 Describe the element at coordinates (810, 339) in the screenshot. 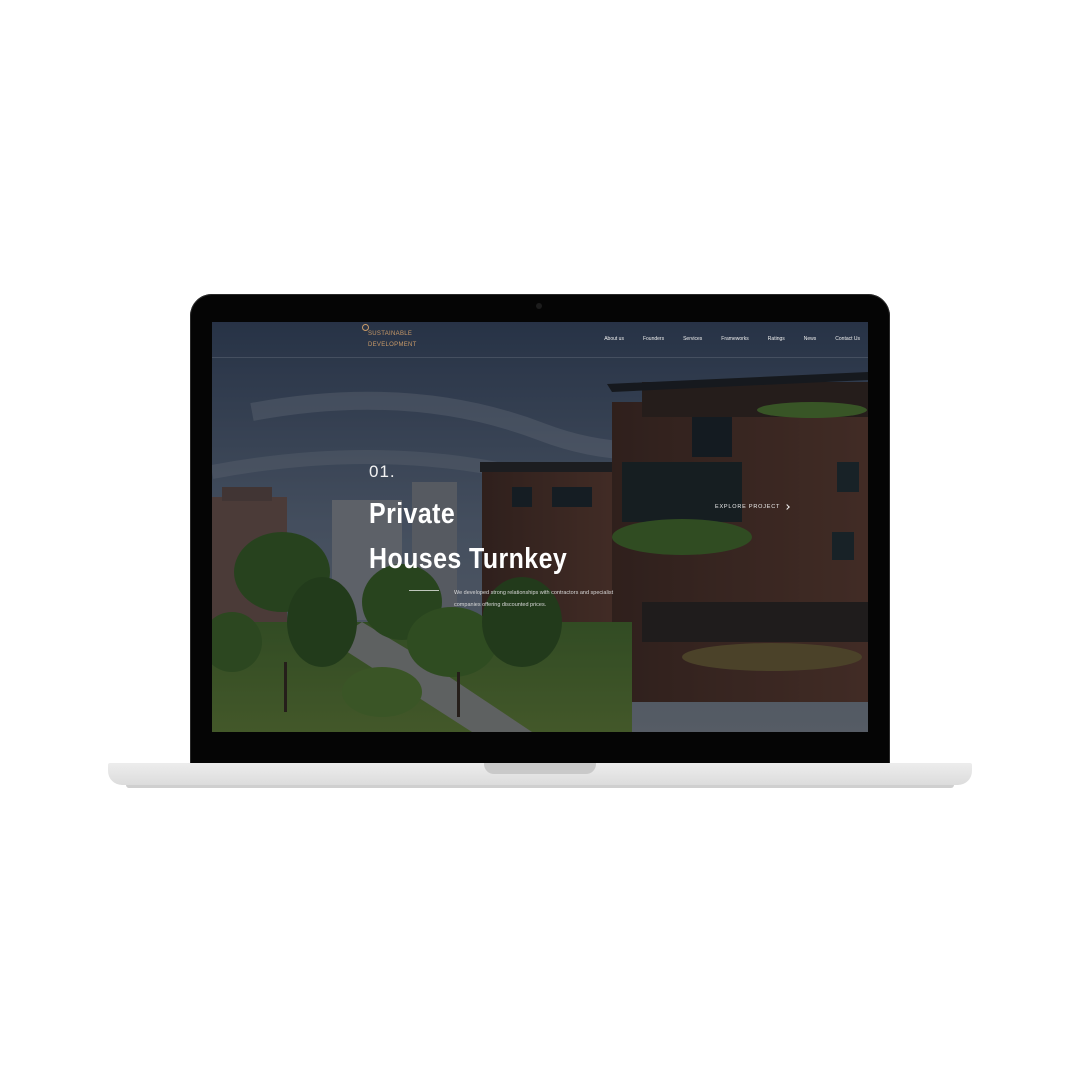

I see `nav-item-news: News` at that location.